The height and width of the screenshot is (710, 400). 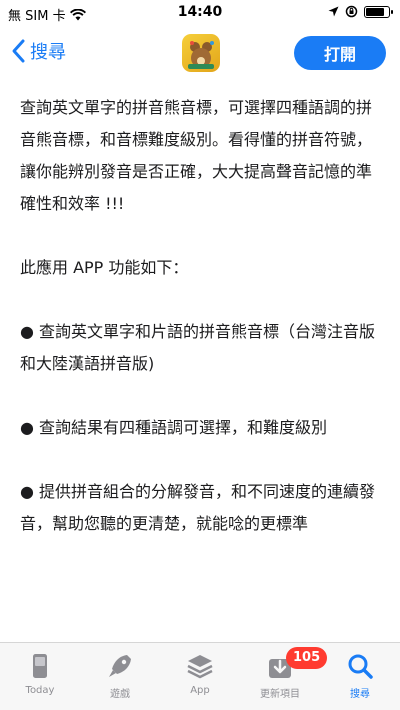 What do you see at coordinates (333, 11) in the screenshot?
I see `location-arrow-icon` at bounding box center [333, 11].